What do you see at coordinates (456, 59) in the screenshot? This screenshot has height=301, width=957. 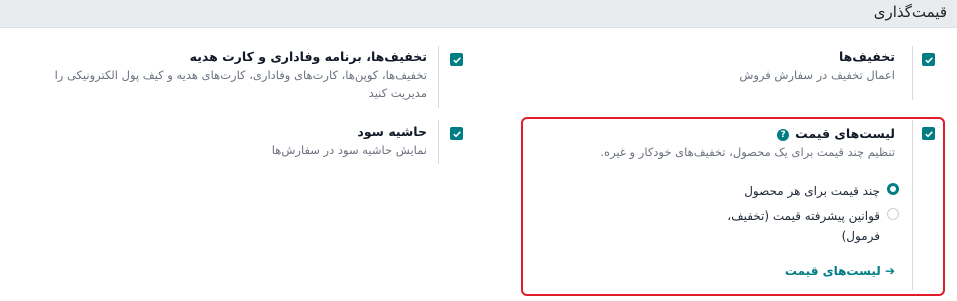 I see `loyalty-checkbox` at bounding box center [456, 59].